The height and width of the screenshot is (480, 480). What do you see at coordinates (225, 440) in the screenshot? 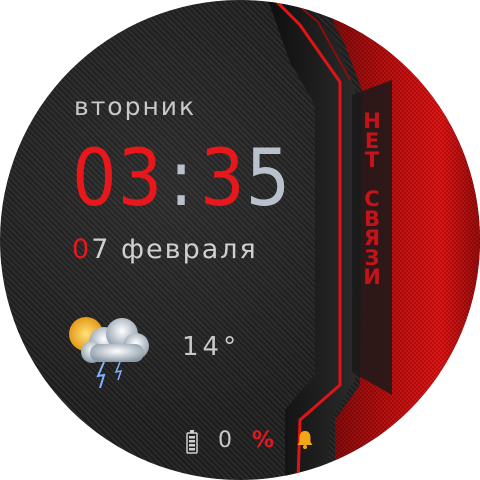
I see `battery-value: 0` at bounding box center [225, 440].